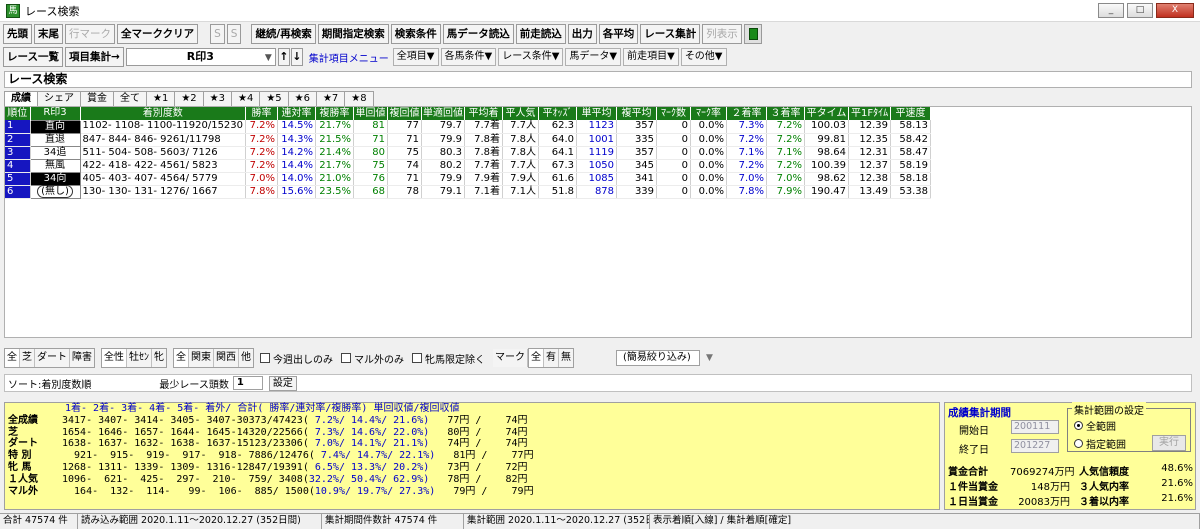 This screenshot has width=1200, height=529. What do you see at coordinates (551, 358) in the screenshot?
I see `mark-filter-1: 有` at bounding box center [551, 358].